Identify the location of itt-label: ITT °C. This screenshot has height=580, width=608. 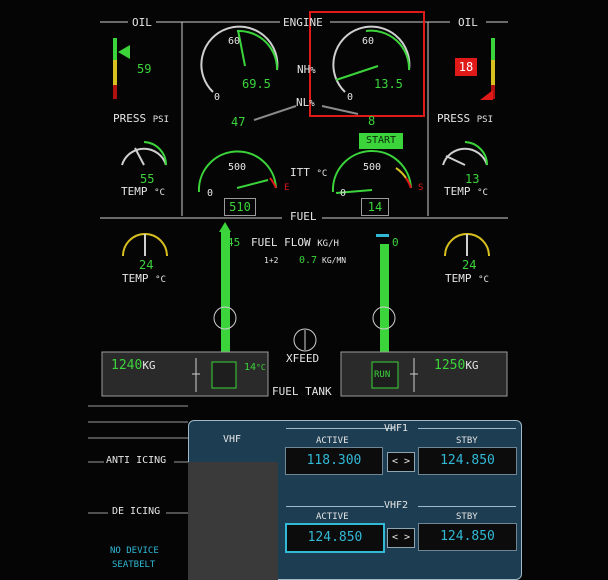
(308, 172).